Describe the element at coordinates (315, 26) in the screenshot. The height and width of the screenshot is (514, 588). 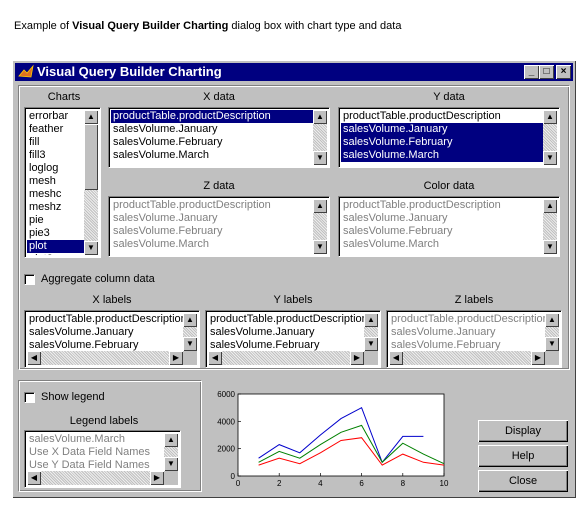
I see `caption-suffix: dialog box with chart type and data` at that location.